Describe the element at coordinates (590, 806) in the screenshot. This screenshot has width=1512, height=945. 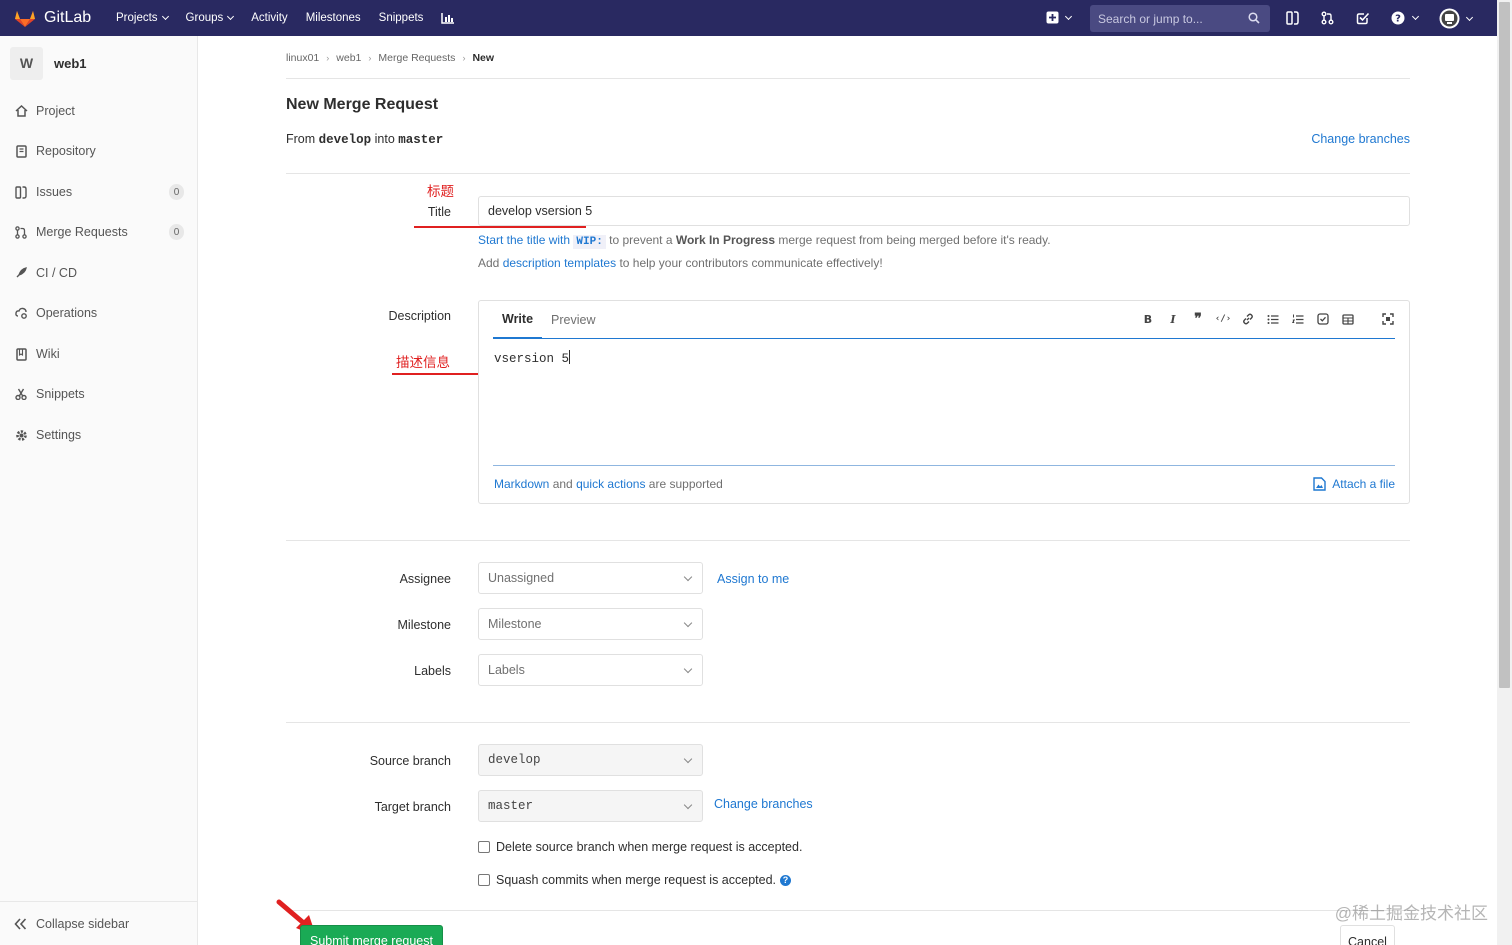
I see `target-branch-select: master` at that location.